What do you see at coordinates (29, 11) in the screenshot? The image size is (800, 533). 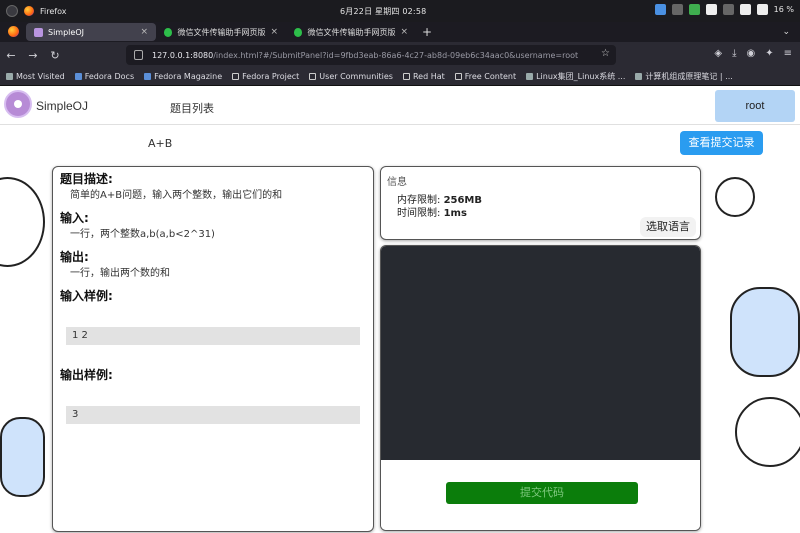 I see `firefox-icon` at bounding box center [29, 11].